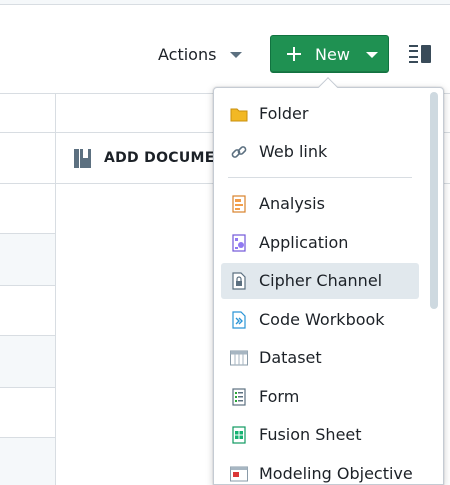 Image resolution: width=450 pixels, height=485 pixels. Describe the element at coordinates (434, 200) in the screenshot. I see `menu-scrollbar` at that location.